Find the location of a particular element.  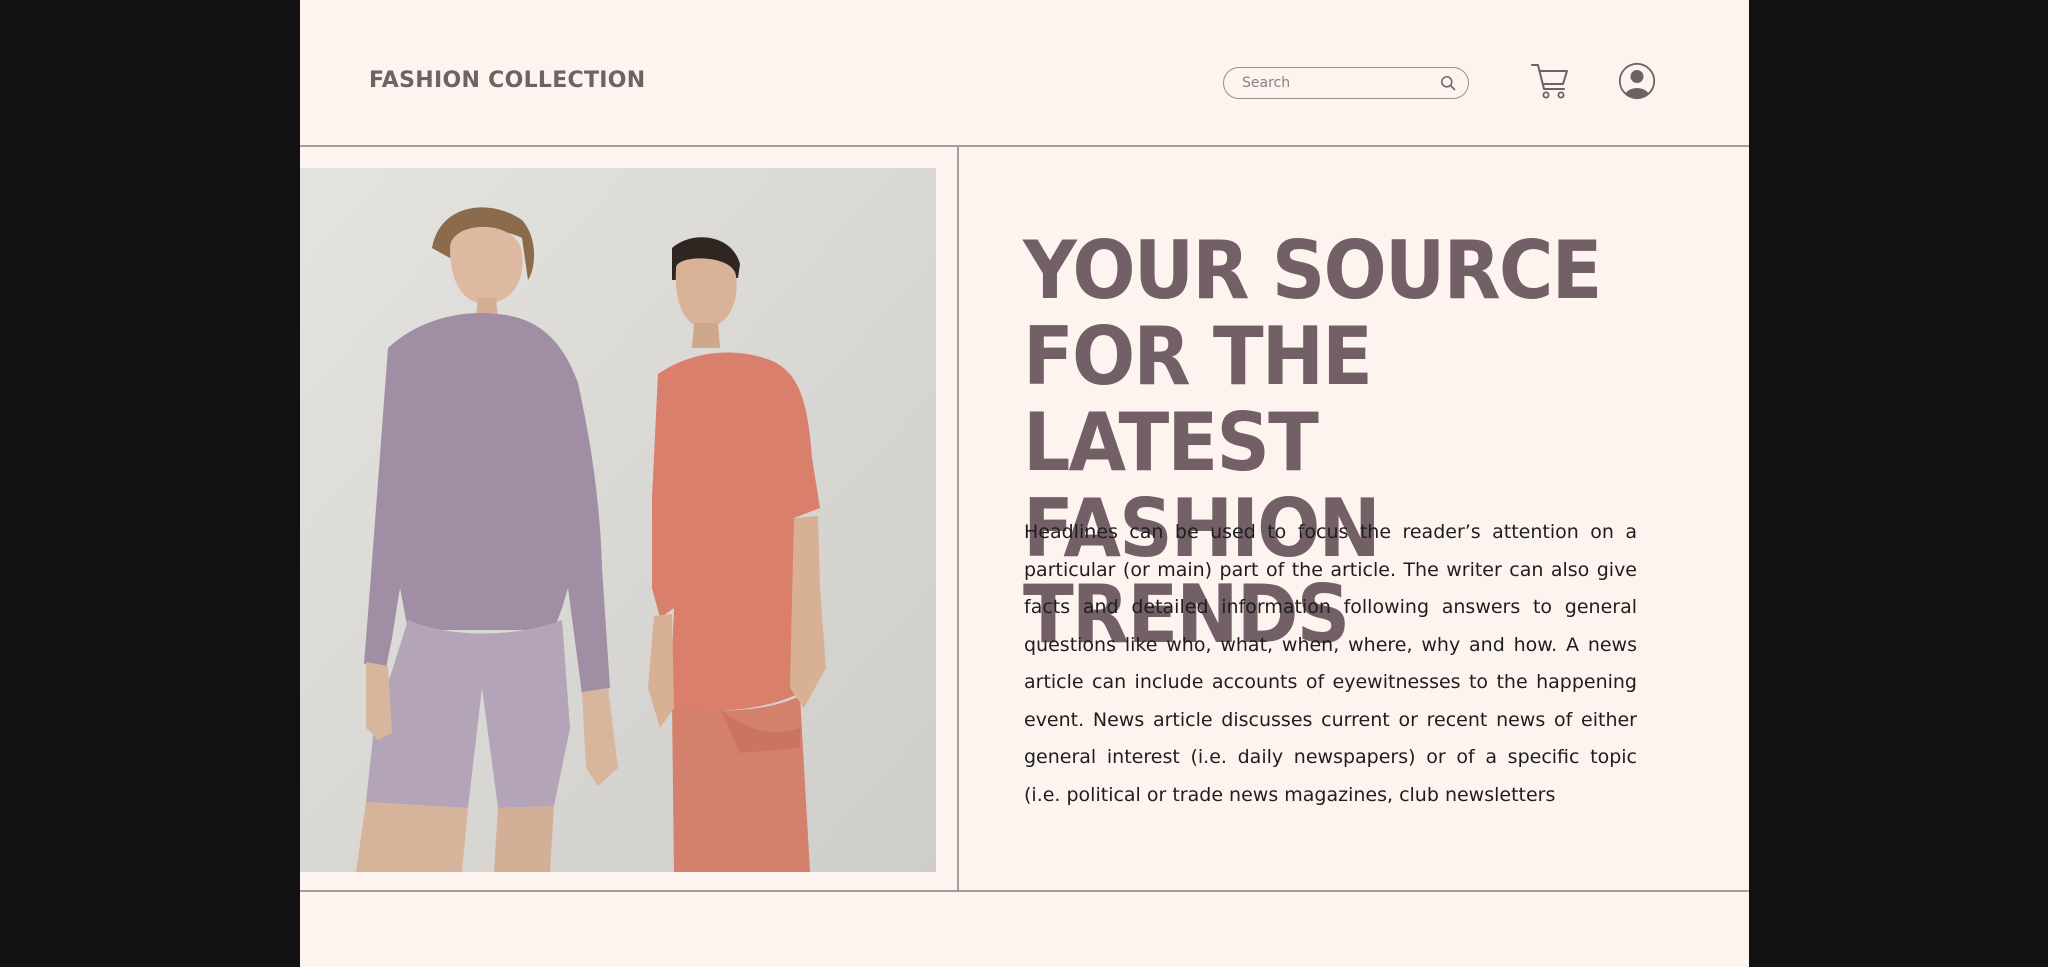

search-box is located at coordinates (1346, 83).